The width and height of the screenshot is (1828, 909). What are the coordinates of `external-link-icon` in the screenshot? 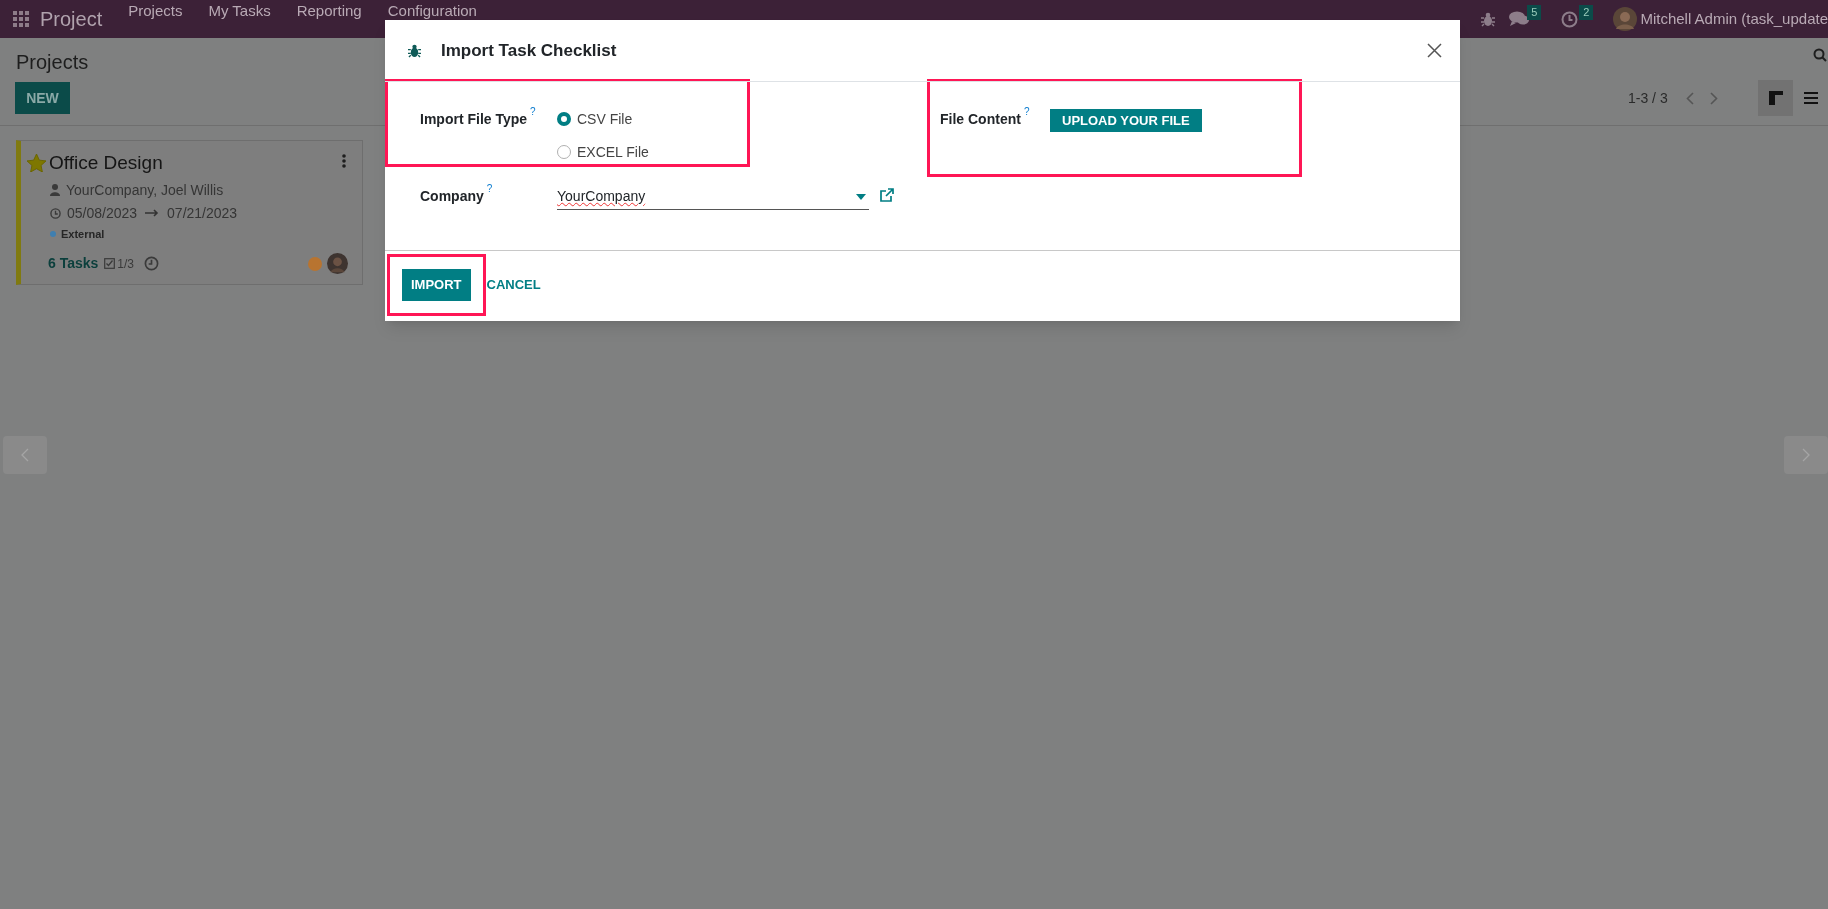 It's located at (887, 195).